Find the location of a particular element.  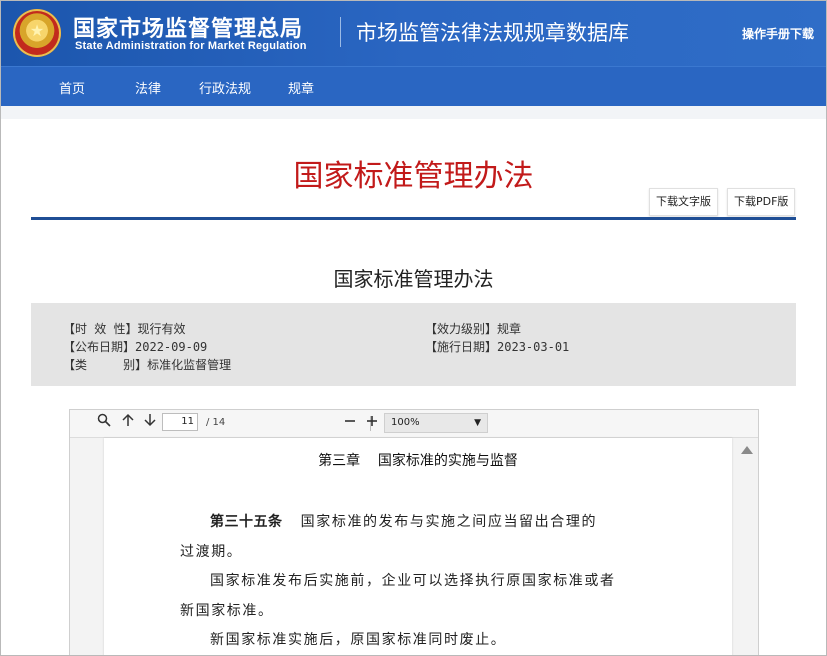

search-icon is located at coordinates (104, 423).